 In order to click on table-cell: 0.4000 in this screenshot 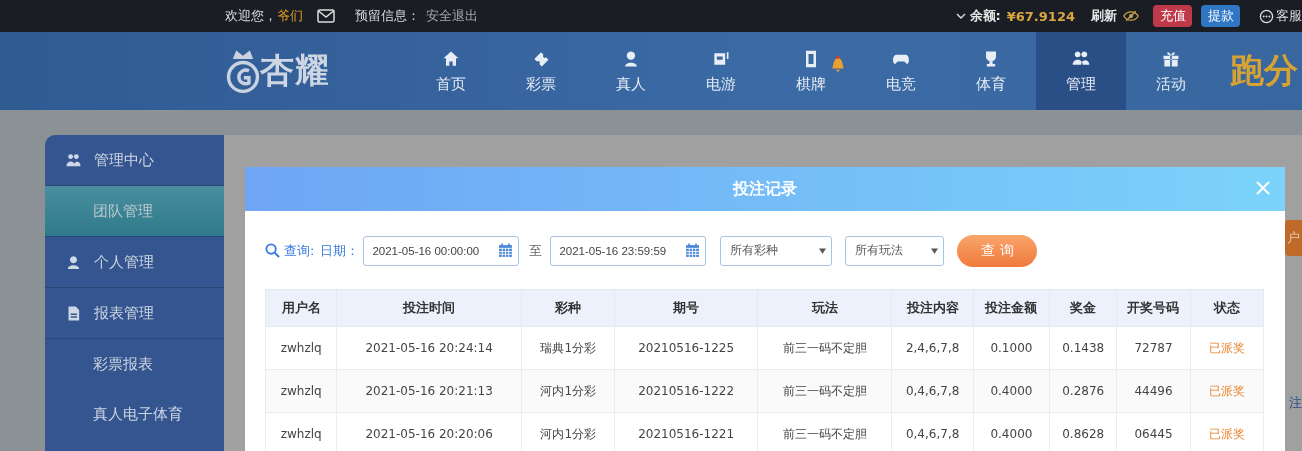, I will do `click(1011, 391)`.